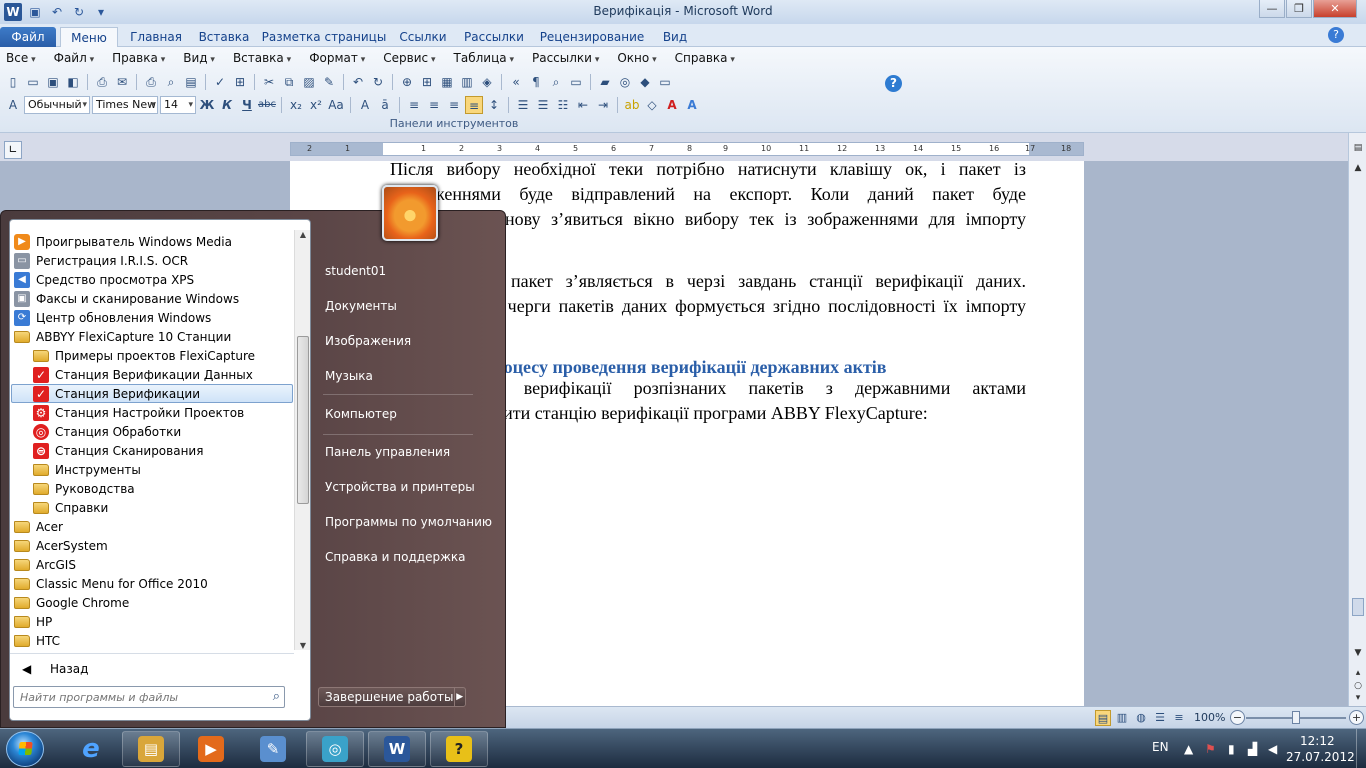  Describe the element at coordinates (89, 37) in the screenshot. I see `tab-menu: Меню` at that location.